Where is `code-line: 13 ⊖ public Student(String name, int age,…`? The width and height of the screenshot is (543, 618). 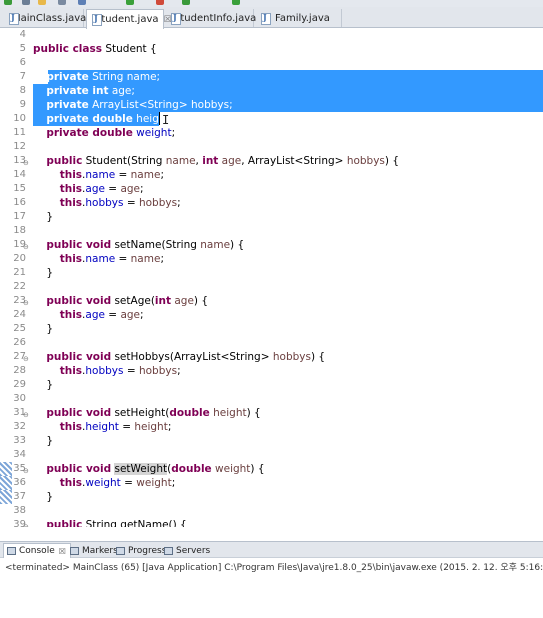 code-line: 13 ⊖ public Student(String name, int age,… is located at coordinates (271, 161).